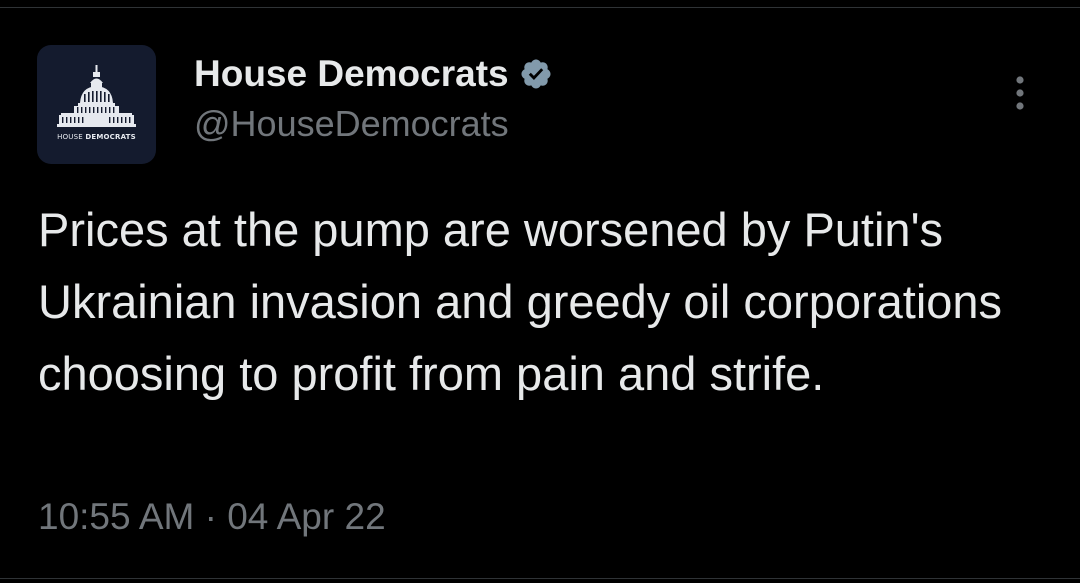  Describe the element at coordinates (1020, 94) in the screenshot. I see `more-vertical-icon` at that location.